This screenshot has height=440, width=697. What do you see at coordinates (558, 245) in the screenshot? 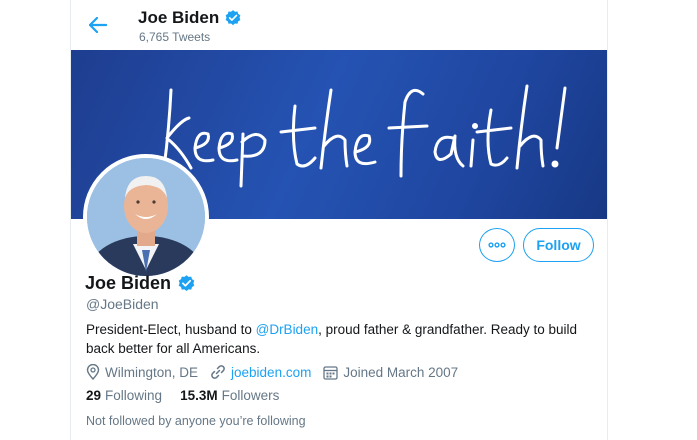
I see `follow-button: Follow` at bounding box center [558, 245].